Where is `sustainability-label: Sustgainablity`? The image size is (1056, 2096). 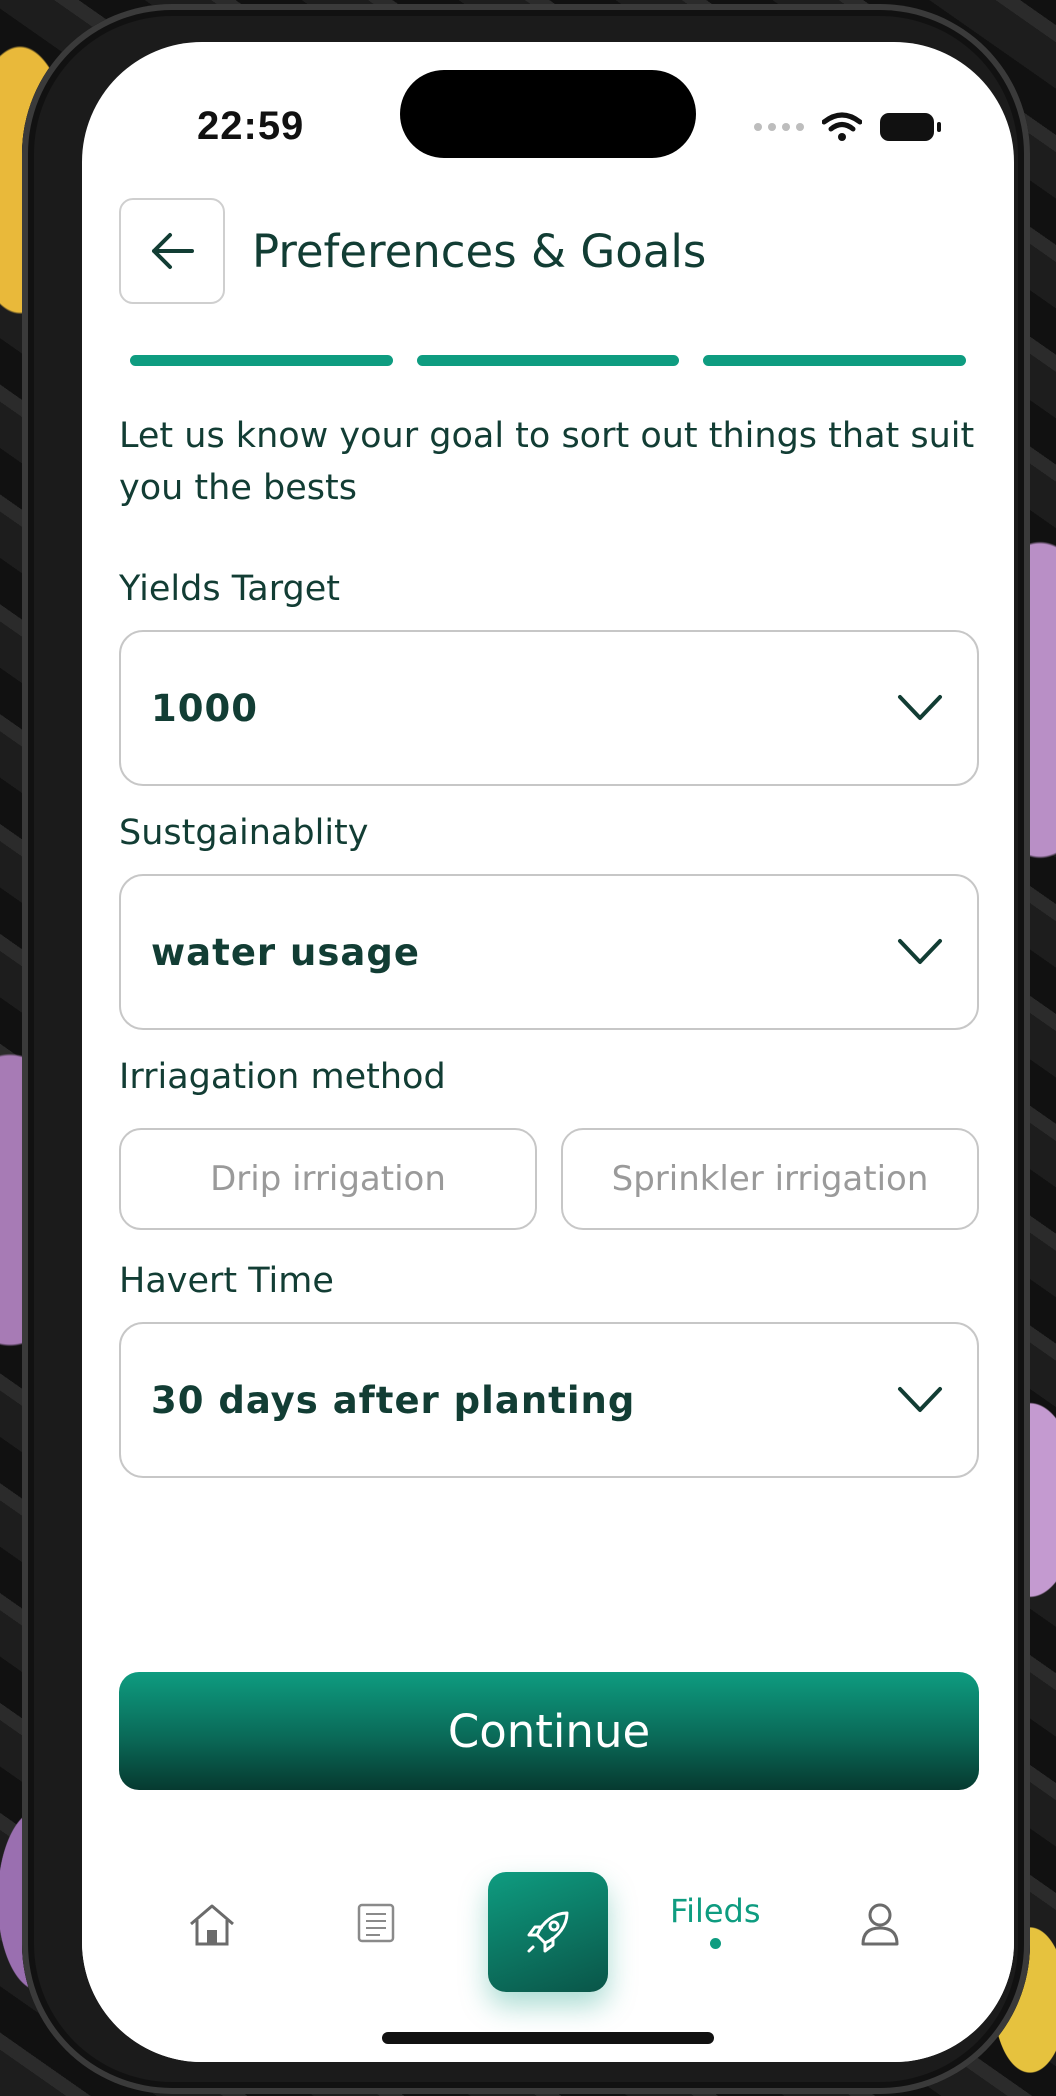 sustainability-label: Sustgainablity is located at coordinates (244, 833).